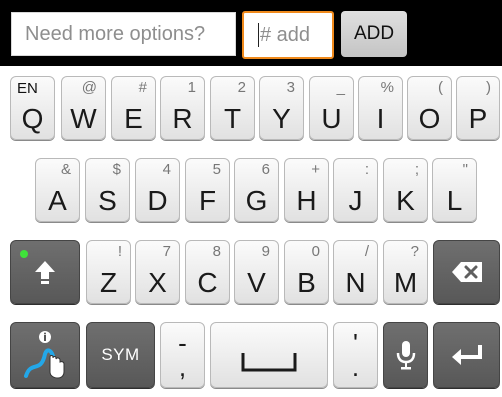  What do you see at coordinates (232, 118) in the screenshot?
I see `key-t-label: T` at bounding box center [232, 118].